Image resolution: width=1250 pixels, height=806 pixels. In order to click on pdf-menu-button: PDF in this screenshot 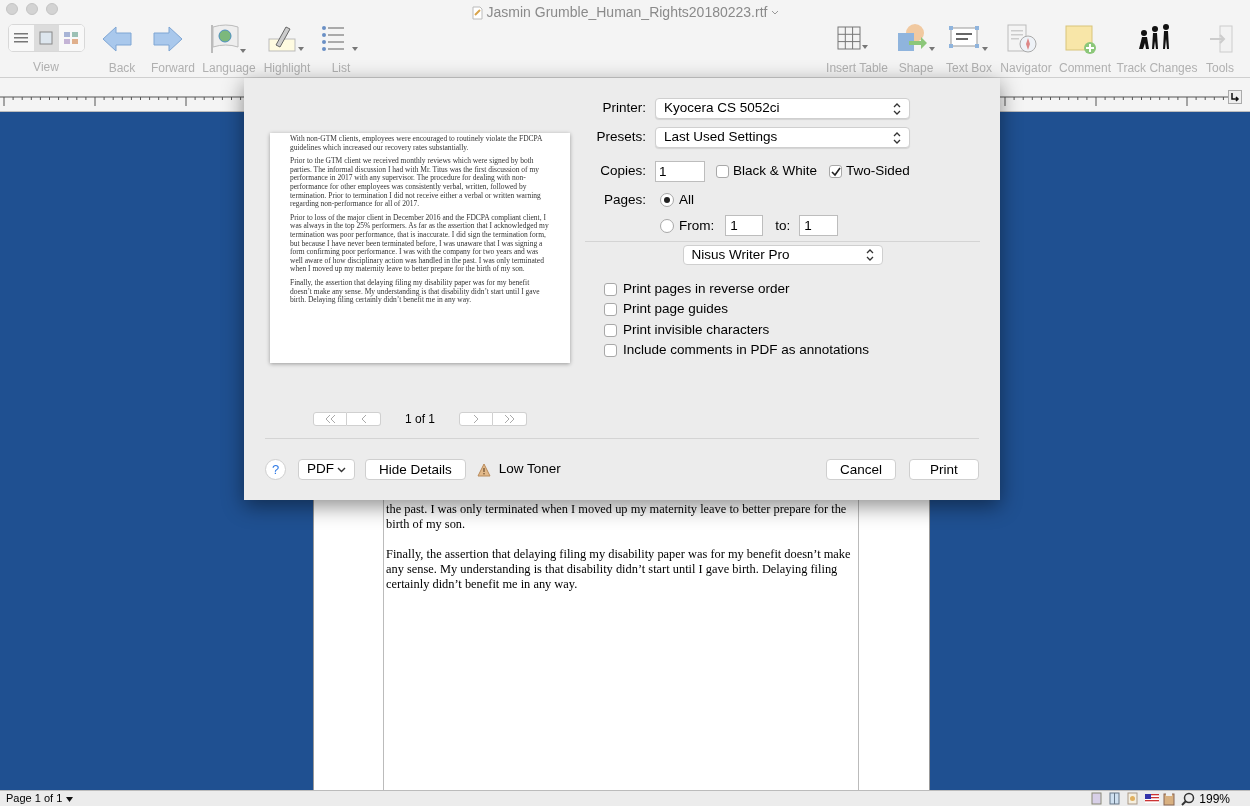, I will do `click(326, 469)`.